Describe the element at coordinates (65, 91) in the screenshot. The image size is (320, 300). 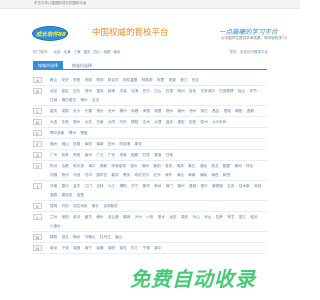
I see `city-link: 保定` at that location.